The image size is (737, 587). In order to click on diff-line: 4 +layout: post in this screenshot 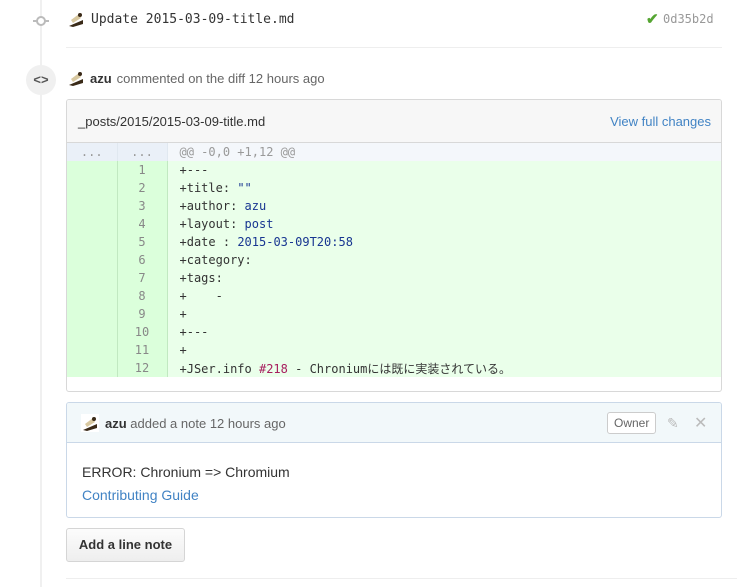, I will do `click(394, 224)`.